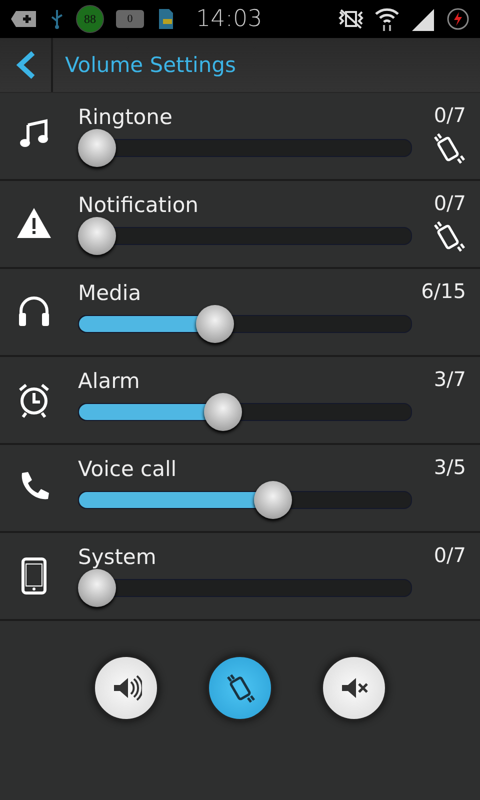  What do you see at coordinates (387, 19) in the screenshot?
I see `wifi-icon` at bounding box center [387, 19].